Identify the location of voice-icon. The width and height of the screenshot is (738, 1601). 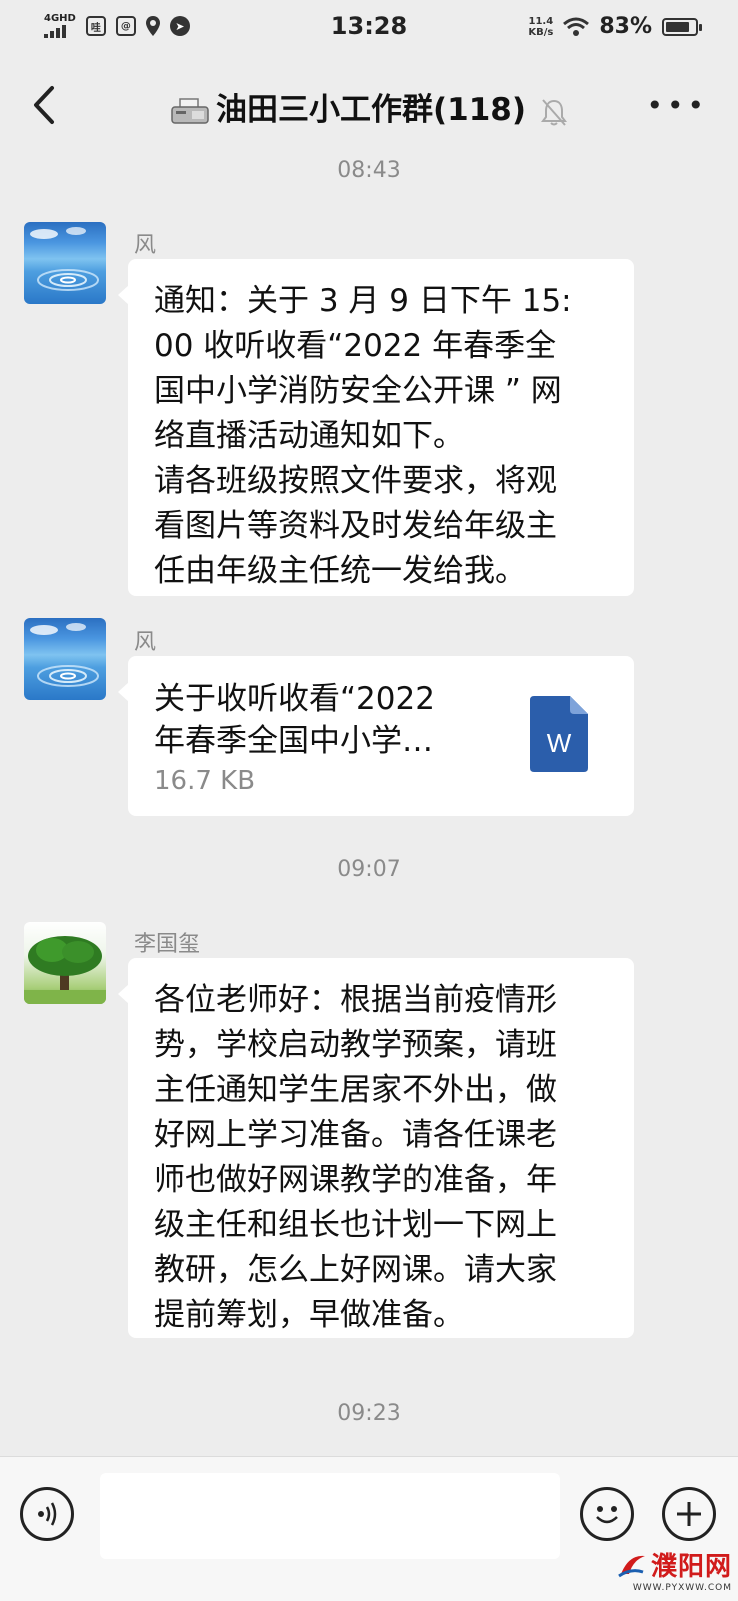
(47, 1514).